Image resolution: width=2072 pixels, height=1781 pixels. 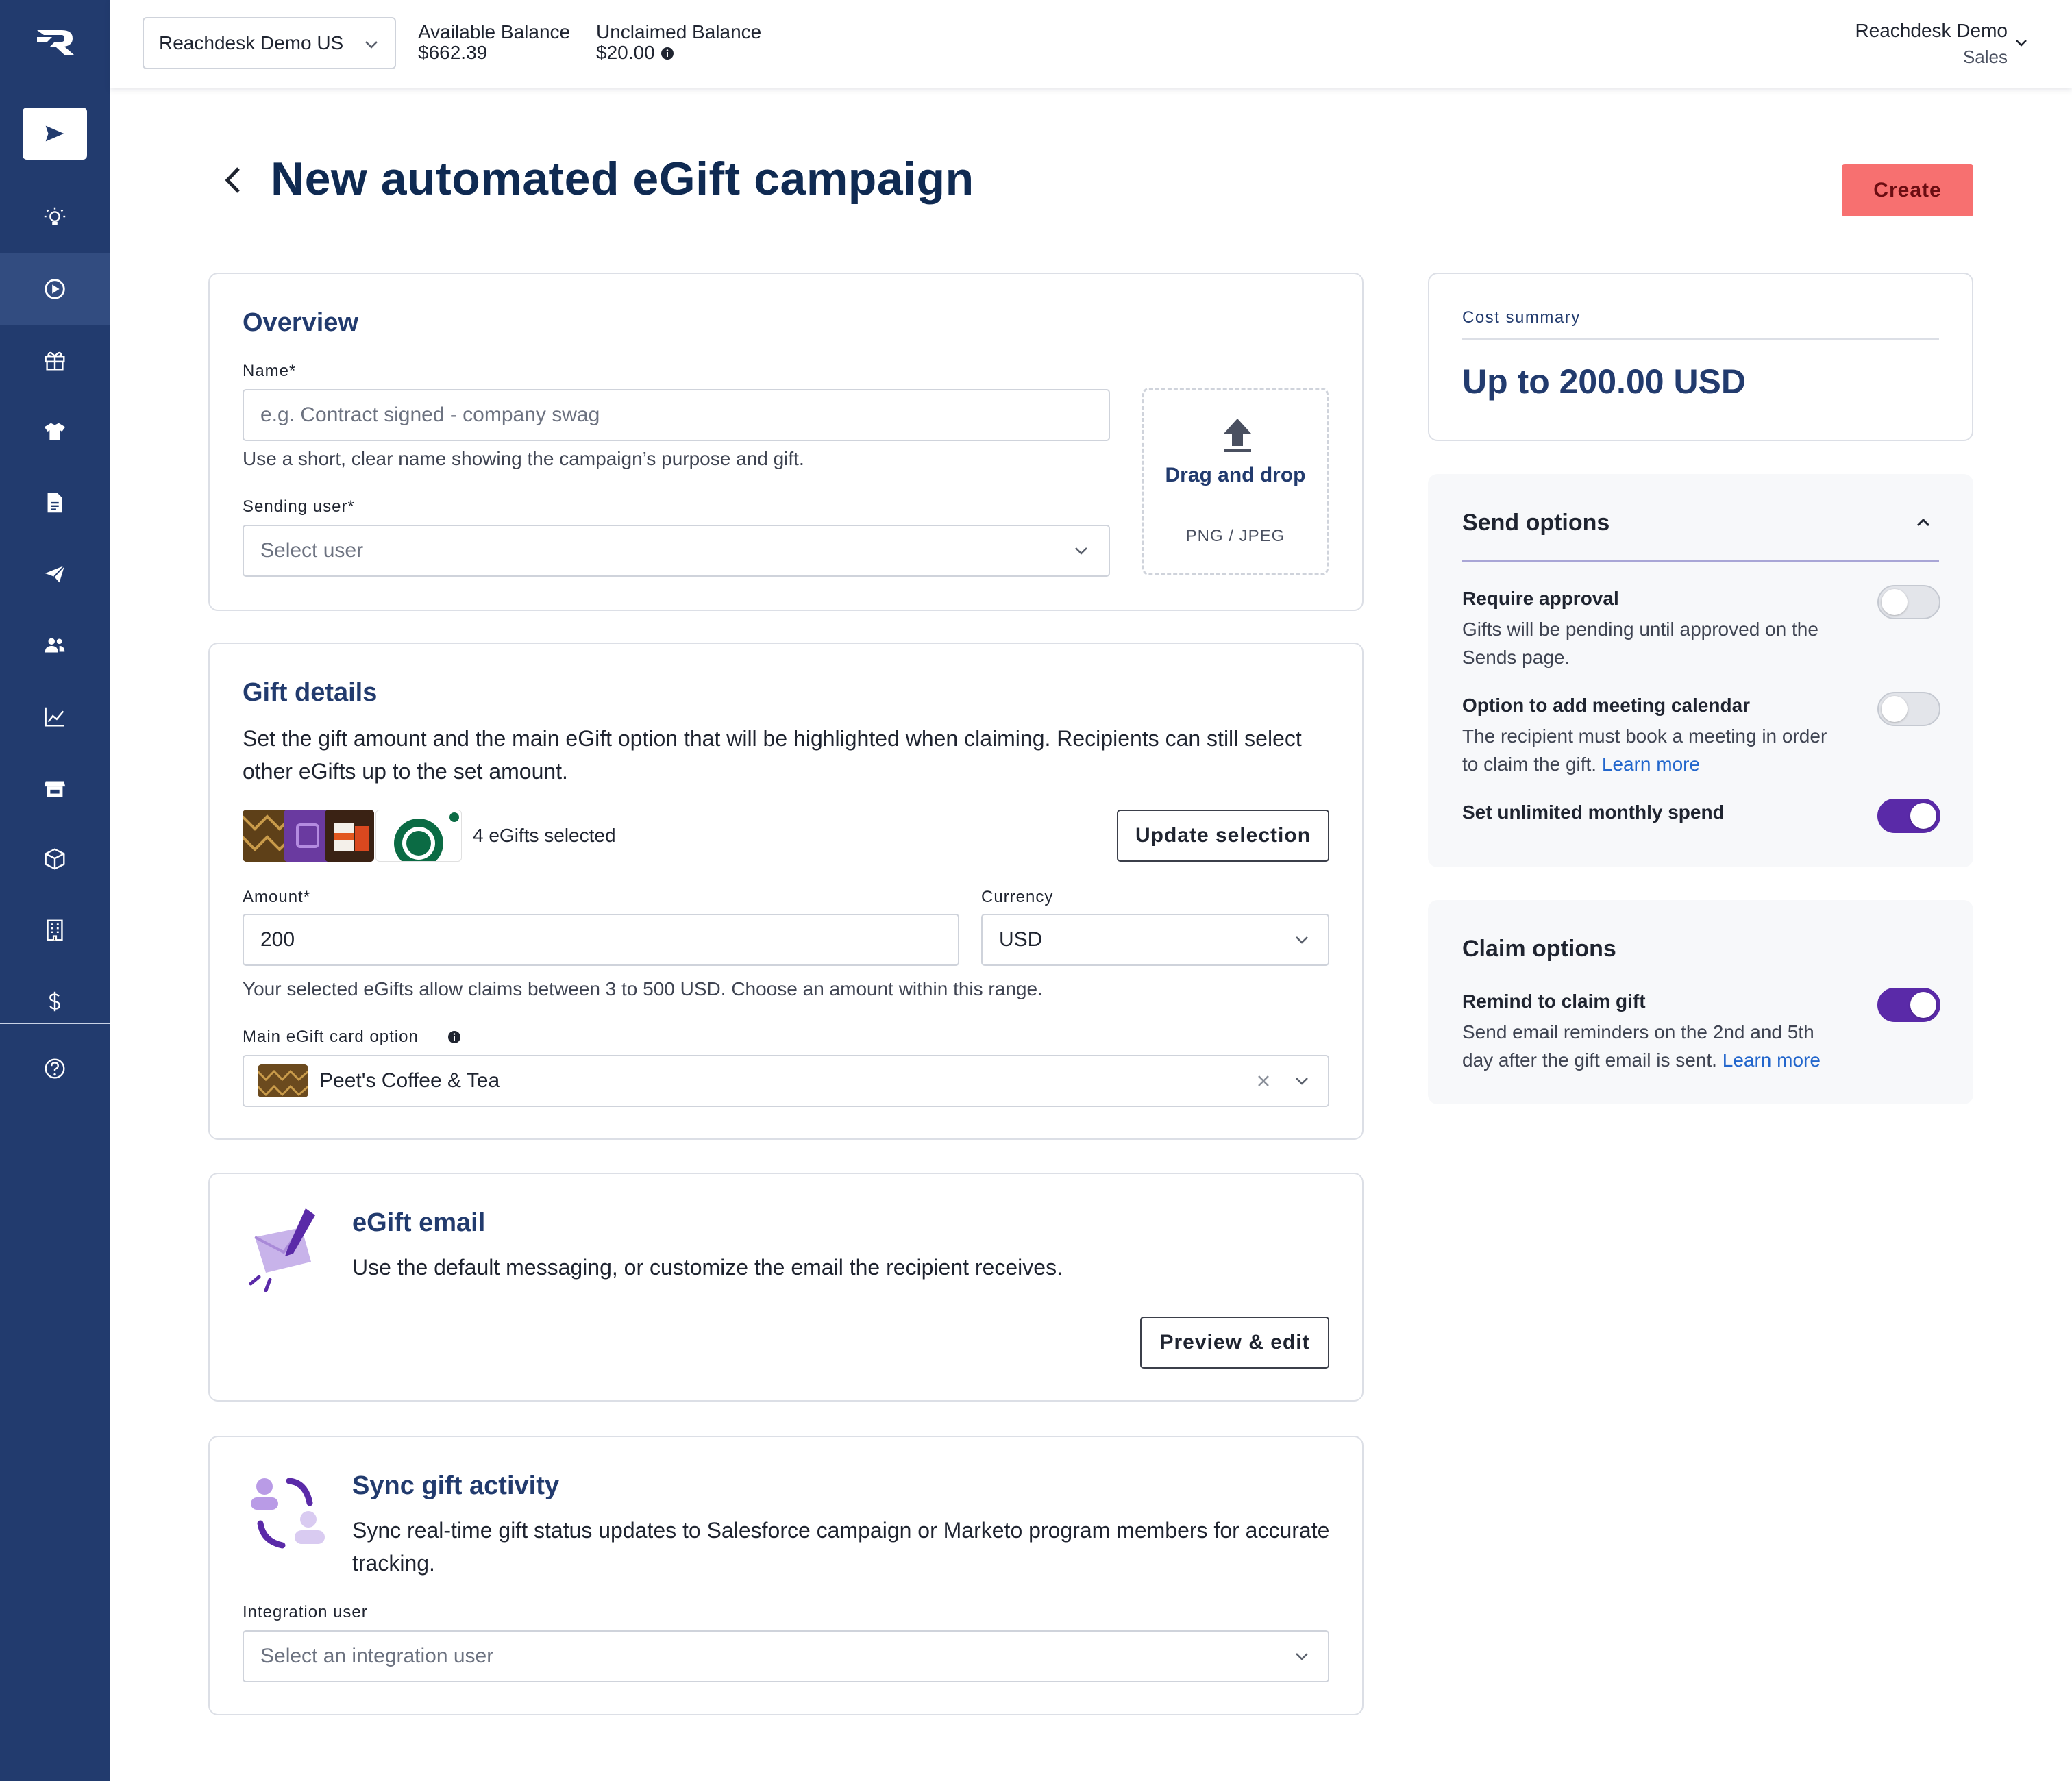 What do you see at coordinates (1908, 1005) in the screenshot?
I see `remind-claim-toggle` at bounding box center [1908, 1005].